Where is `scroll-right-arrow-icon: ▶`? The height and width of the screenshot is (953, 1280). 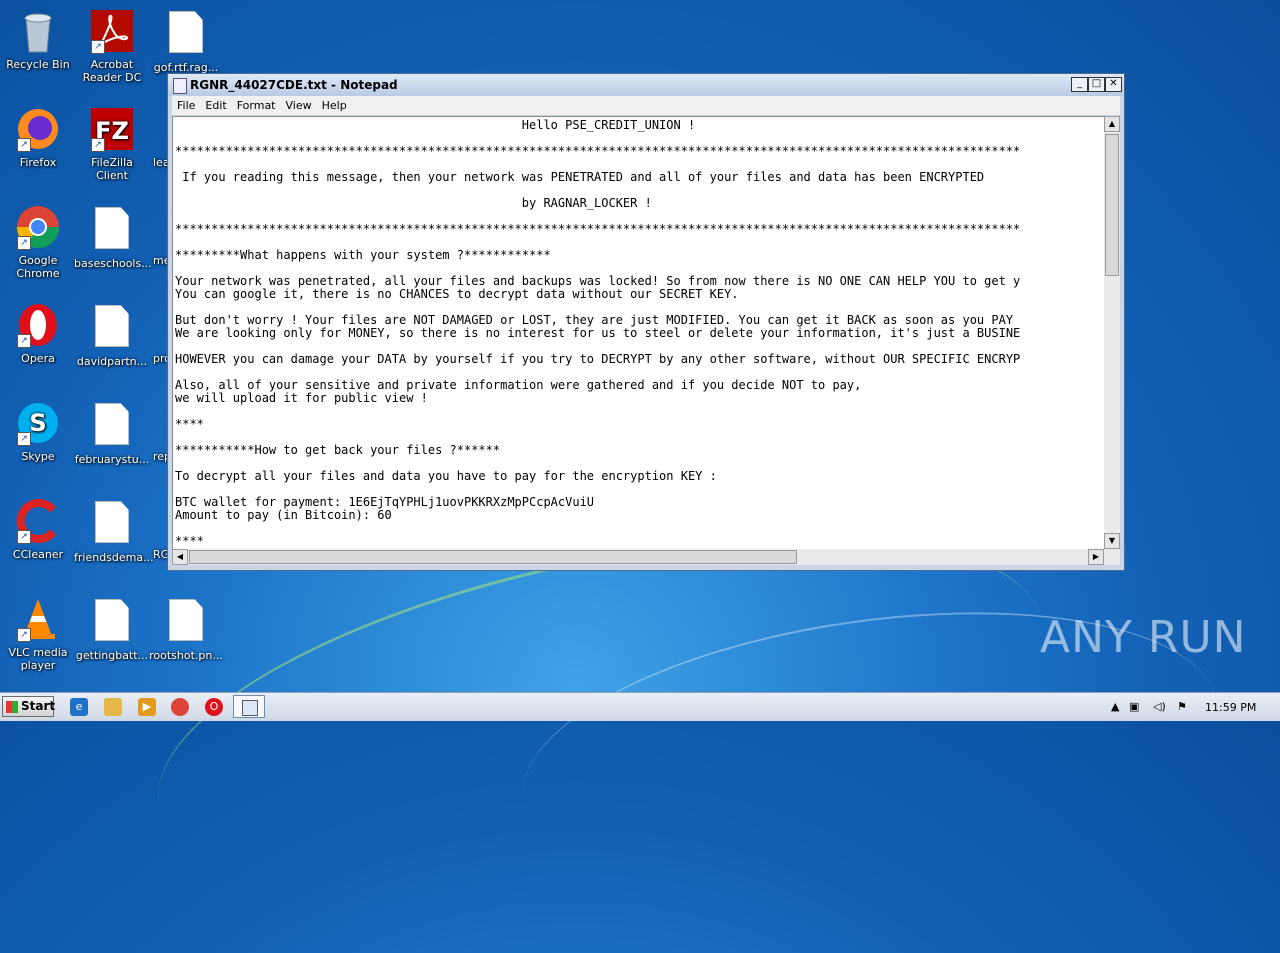 scroll-right-arrow-icon: ▶ is located at coordinates (1096, 557).